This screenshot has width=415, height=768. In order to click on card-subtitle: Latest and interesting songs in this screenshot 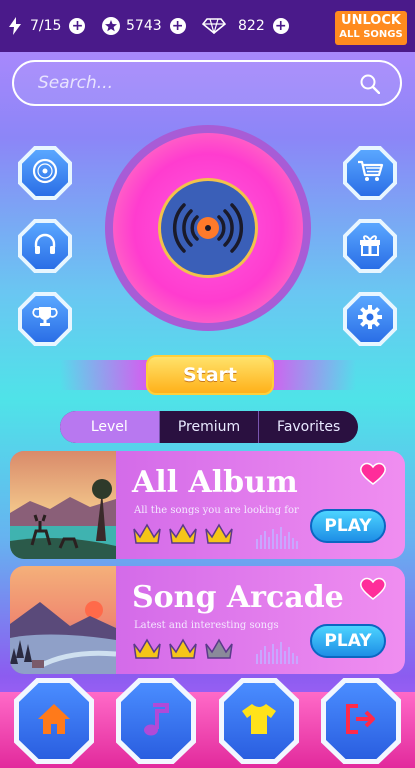, I will do `click(206, 625)`.